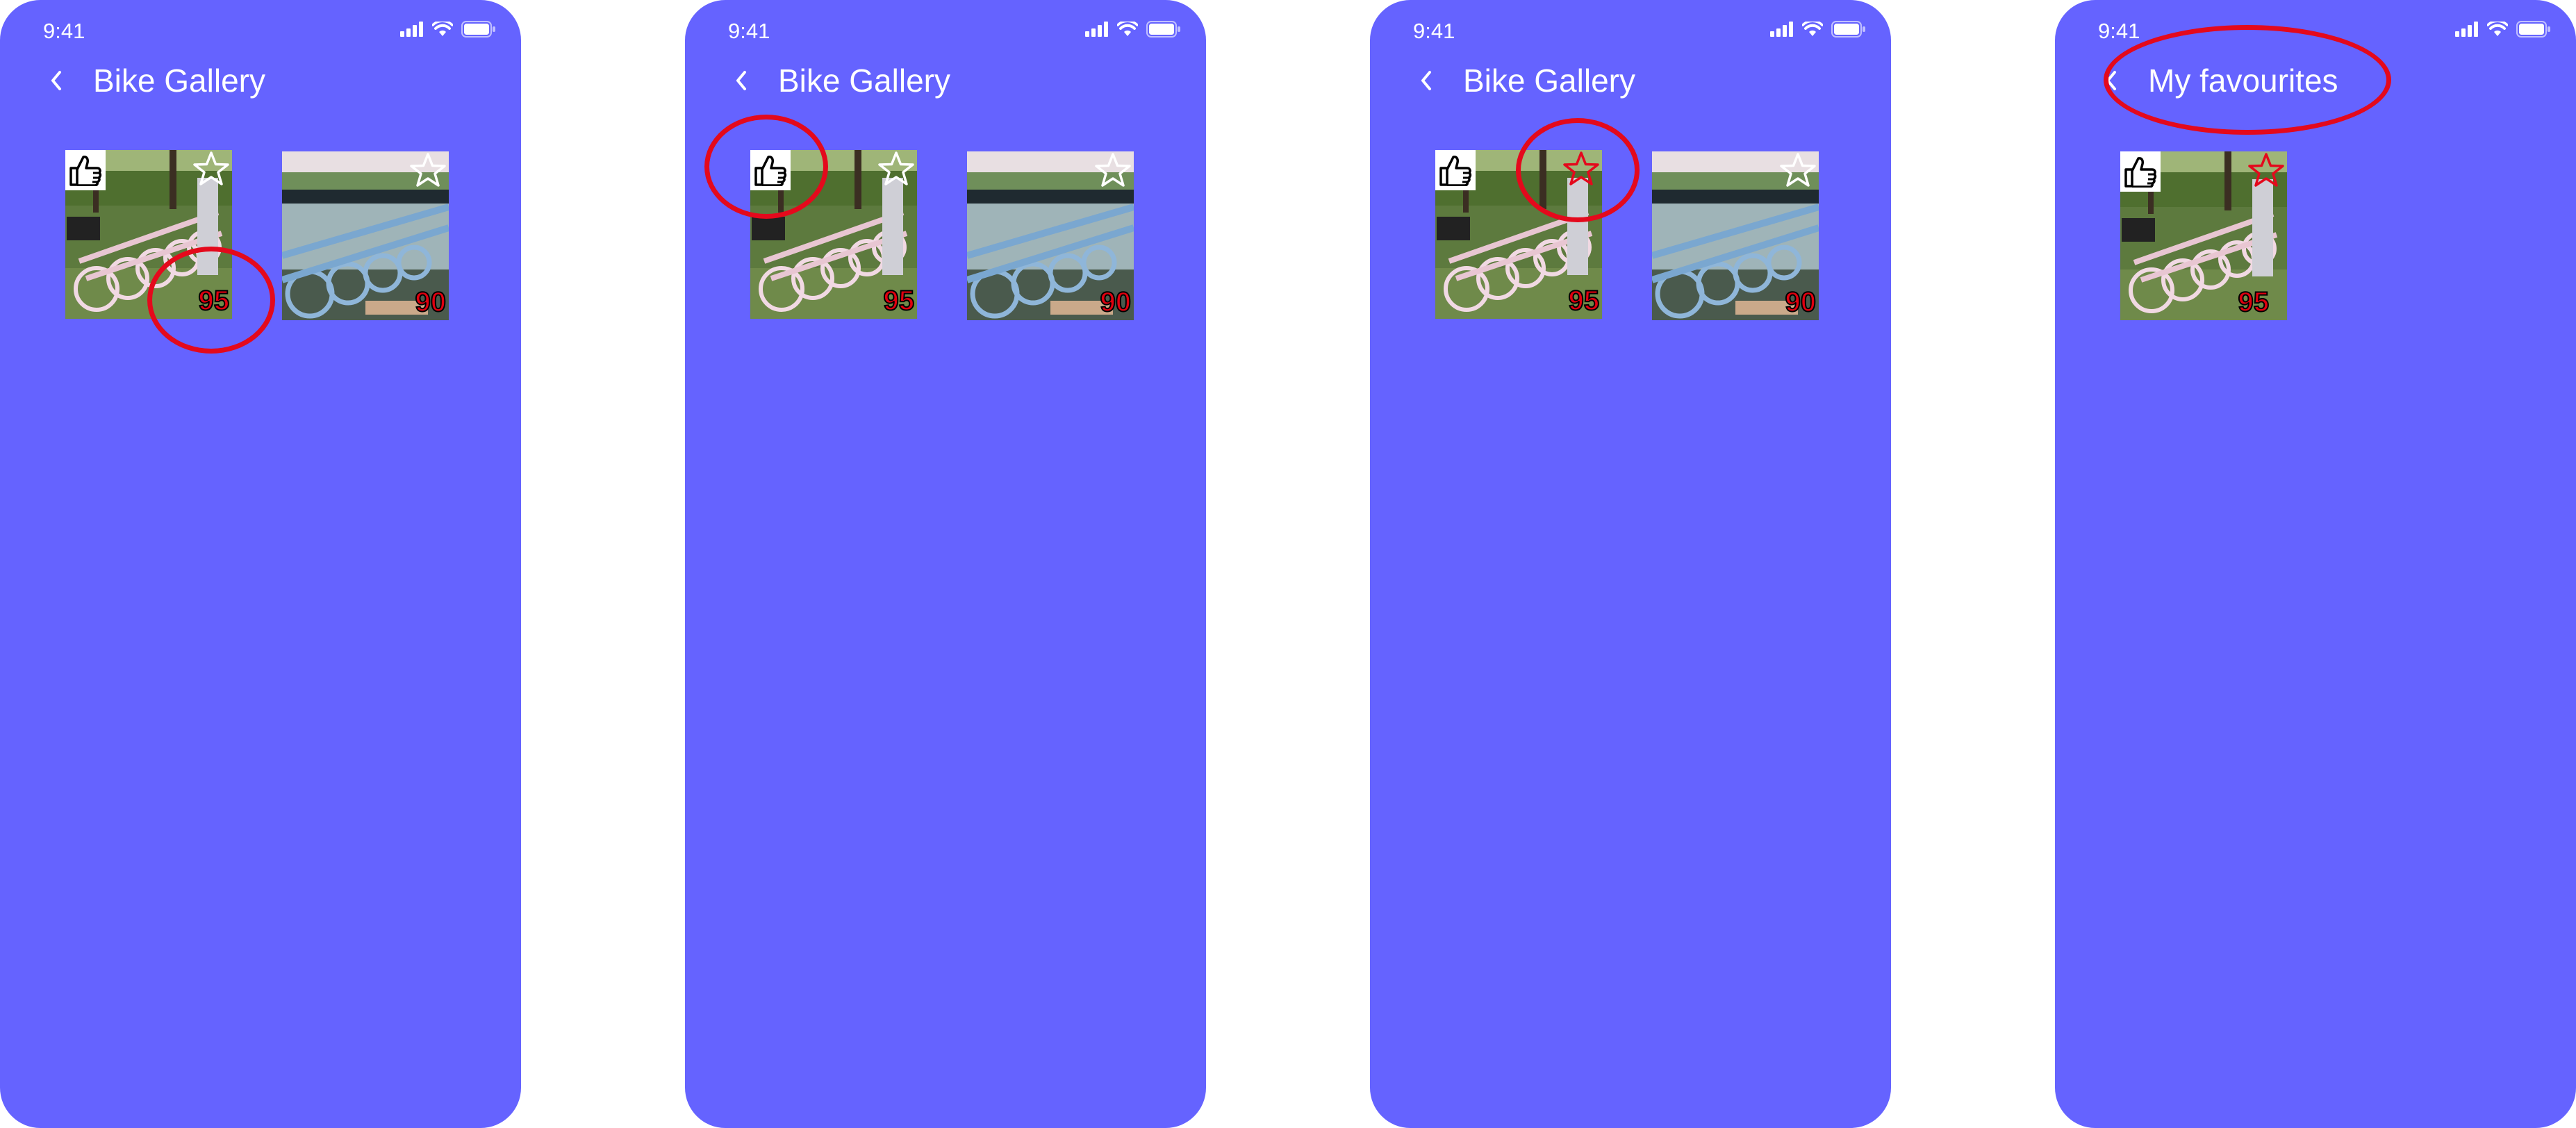  I want to click on annotation-circle-title, so click(2247, 80).